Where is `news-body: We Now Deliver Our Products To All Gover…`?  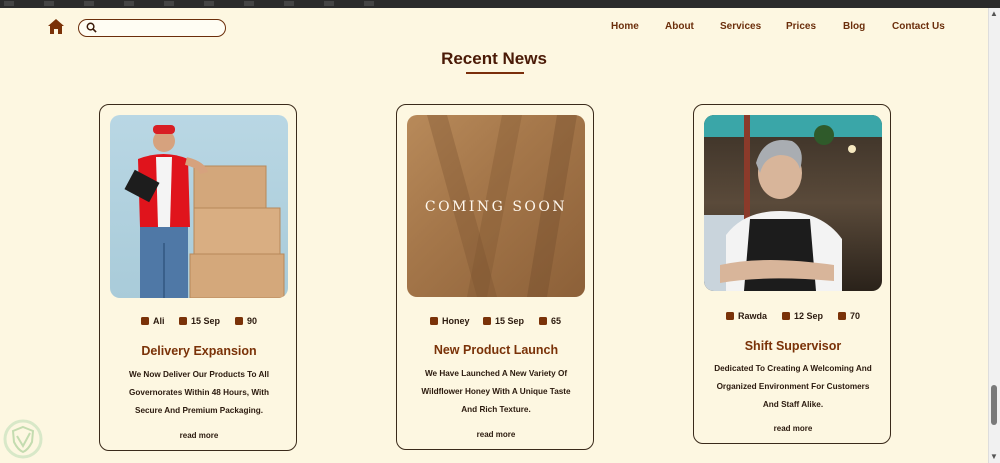
news-body: We Now Deliver Our Products To All Gover… is located at coordinates (199, 392).